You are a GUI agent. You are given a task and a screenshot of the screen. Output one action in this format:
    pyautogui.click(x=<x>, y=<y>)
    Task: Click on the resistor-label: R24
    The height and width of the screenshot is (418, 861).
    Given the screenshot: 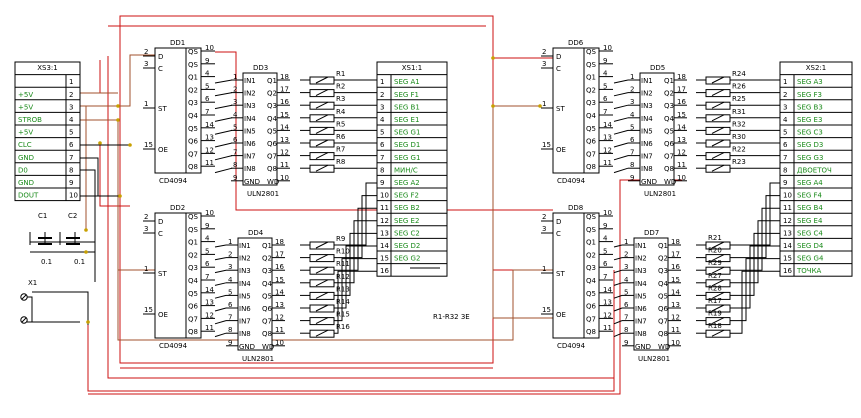 What is the action you would take?
    pyautogui.click(x=739, y=74)
    